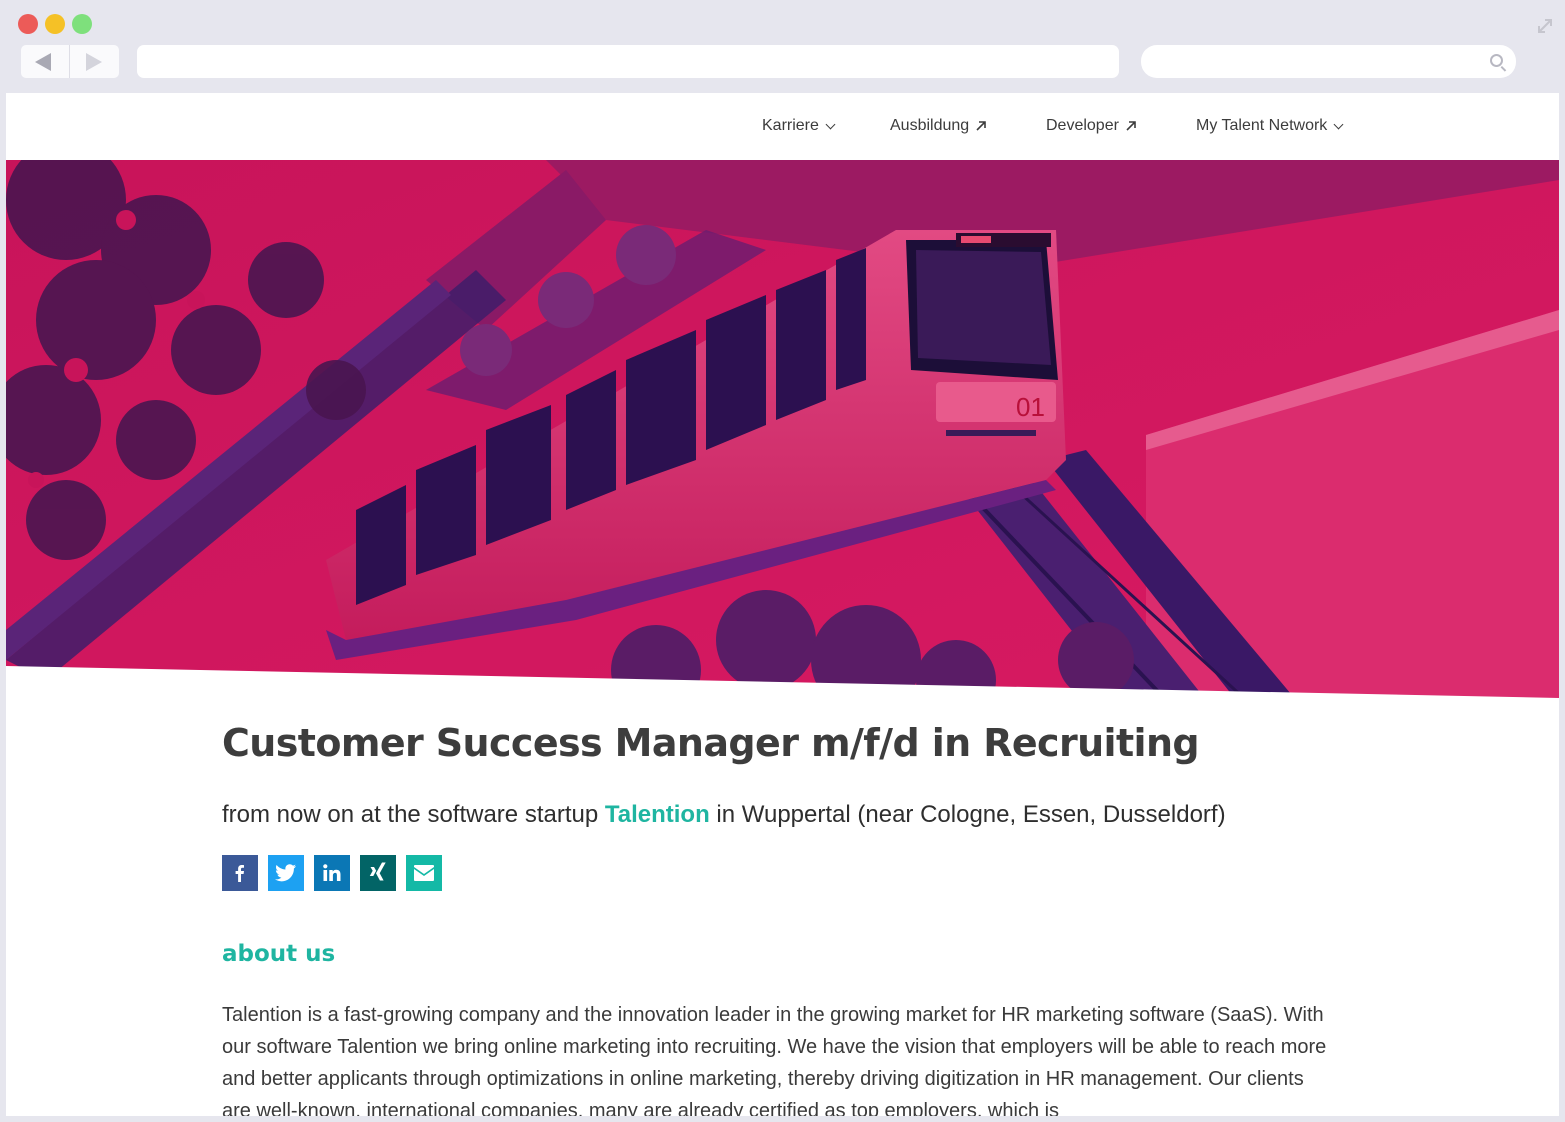  I want to click on nav-item-developer: Developer, so click(1091, 126).